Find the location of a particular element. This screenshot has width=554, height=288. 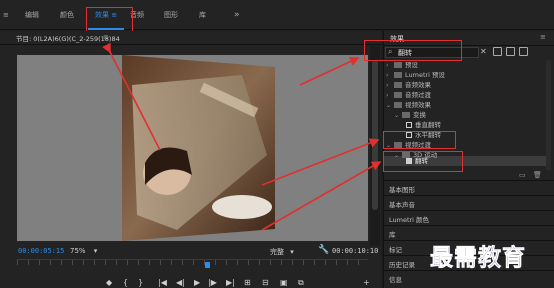

tree-folder-audio-transitions: › 音频过渡 is located at coordinates (466, 95).